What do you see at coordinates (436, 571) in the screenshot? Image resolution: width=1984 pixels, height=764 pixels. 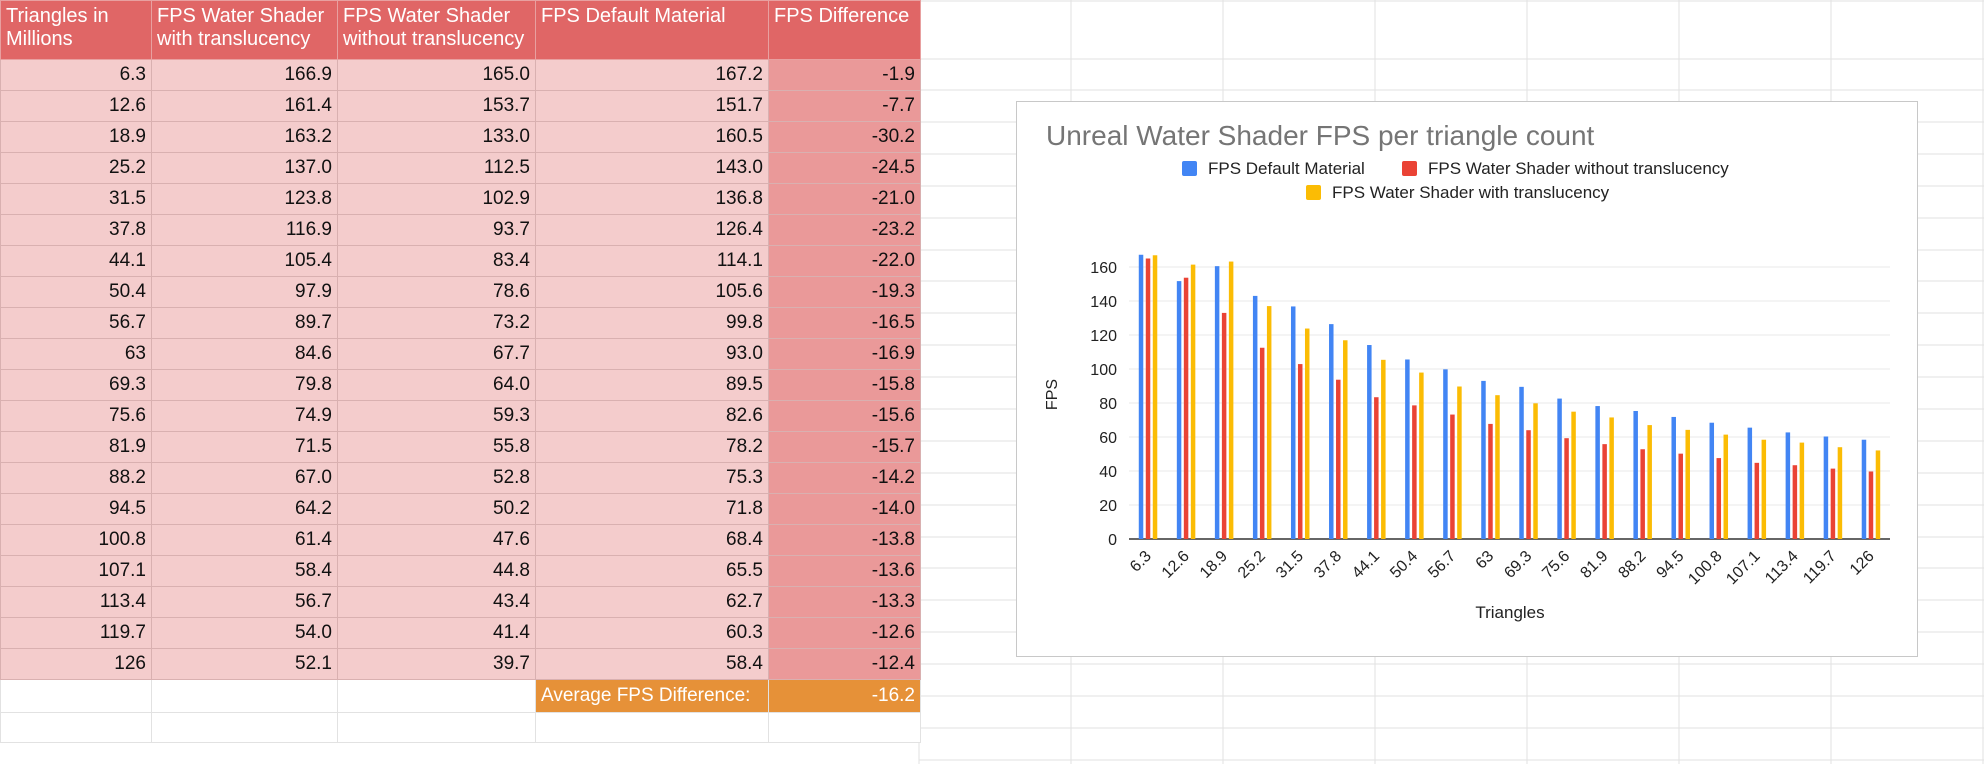 I see `without-translucency-cell: 44.8` at bounding box center [436, 571].